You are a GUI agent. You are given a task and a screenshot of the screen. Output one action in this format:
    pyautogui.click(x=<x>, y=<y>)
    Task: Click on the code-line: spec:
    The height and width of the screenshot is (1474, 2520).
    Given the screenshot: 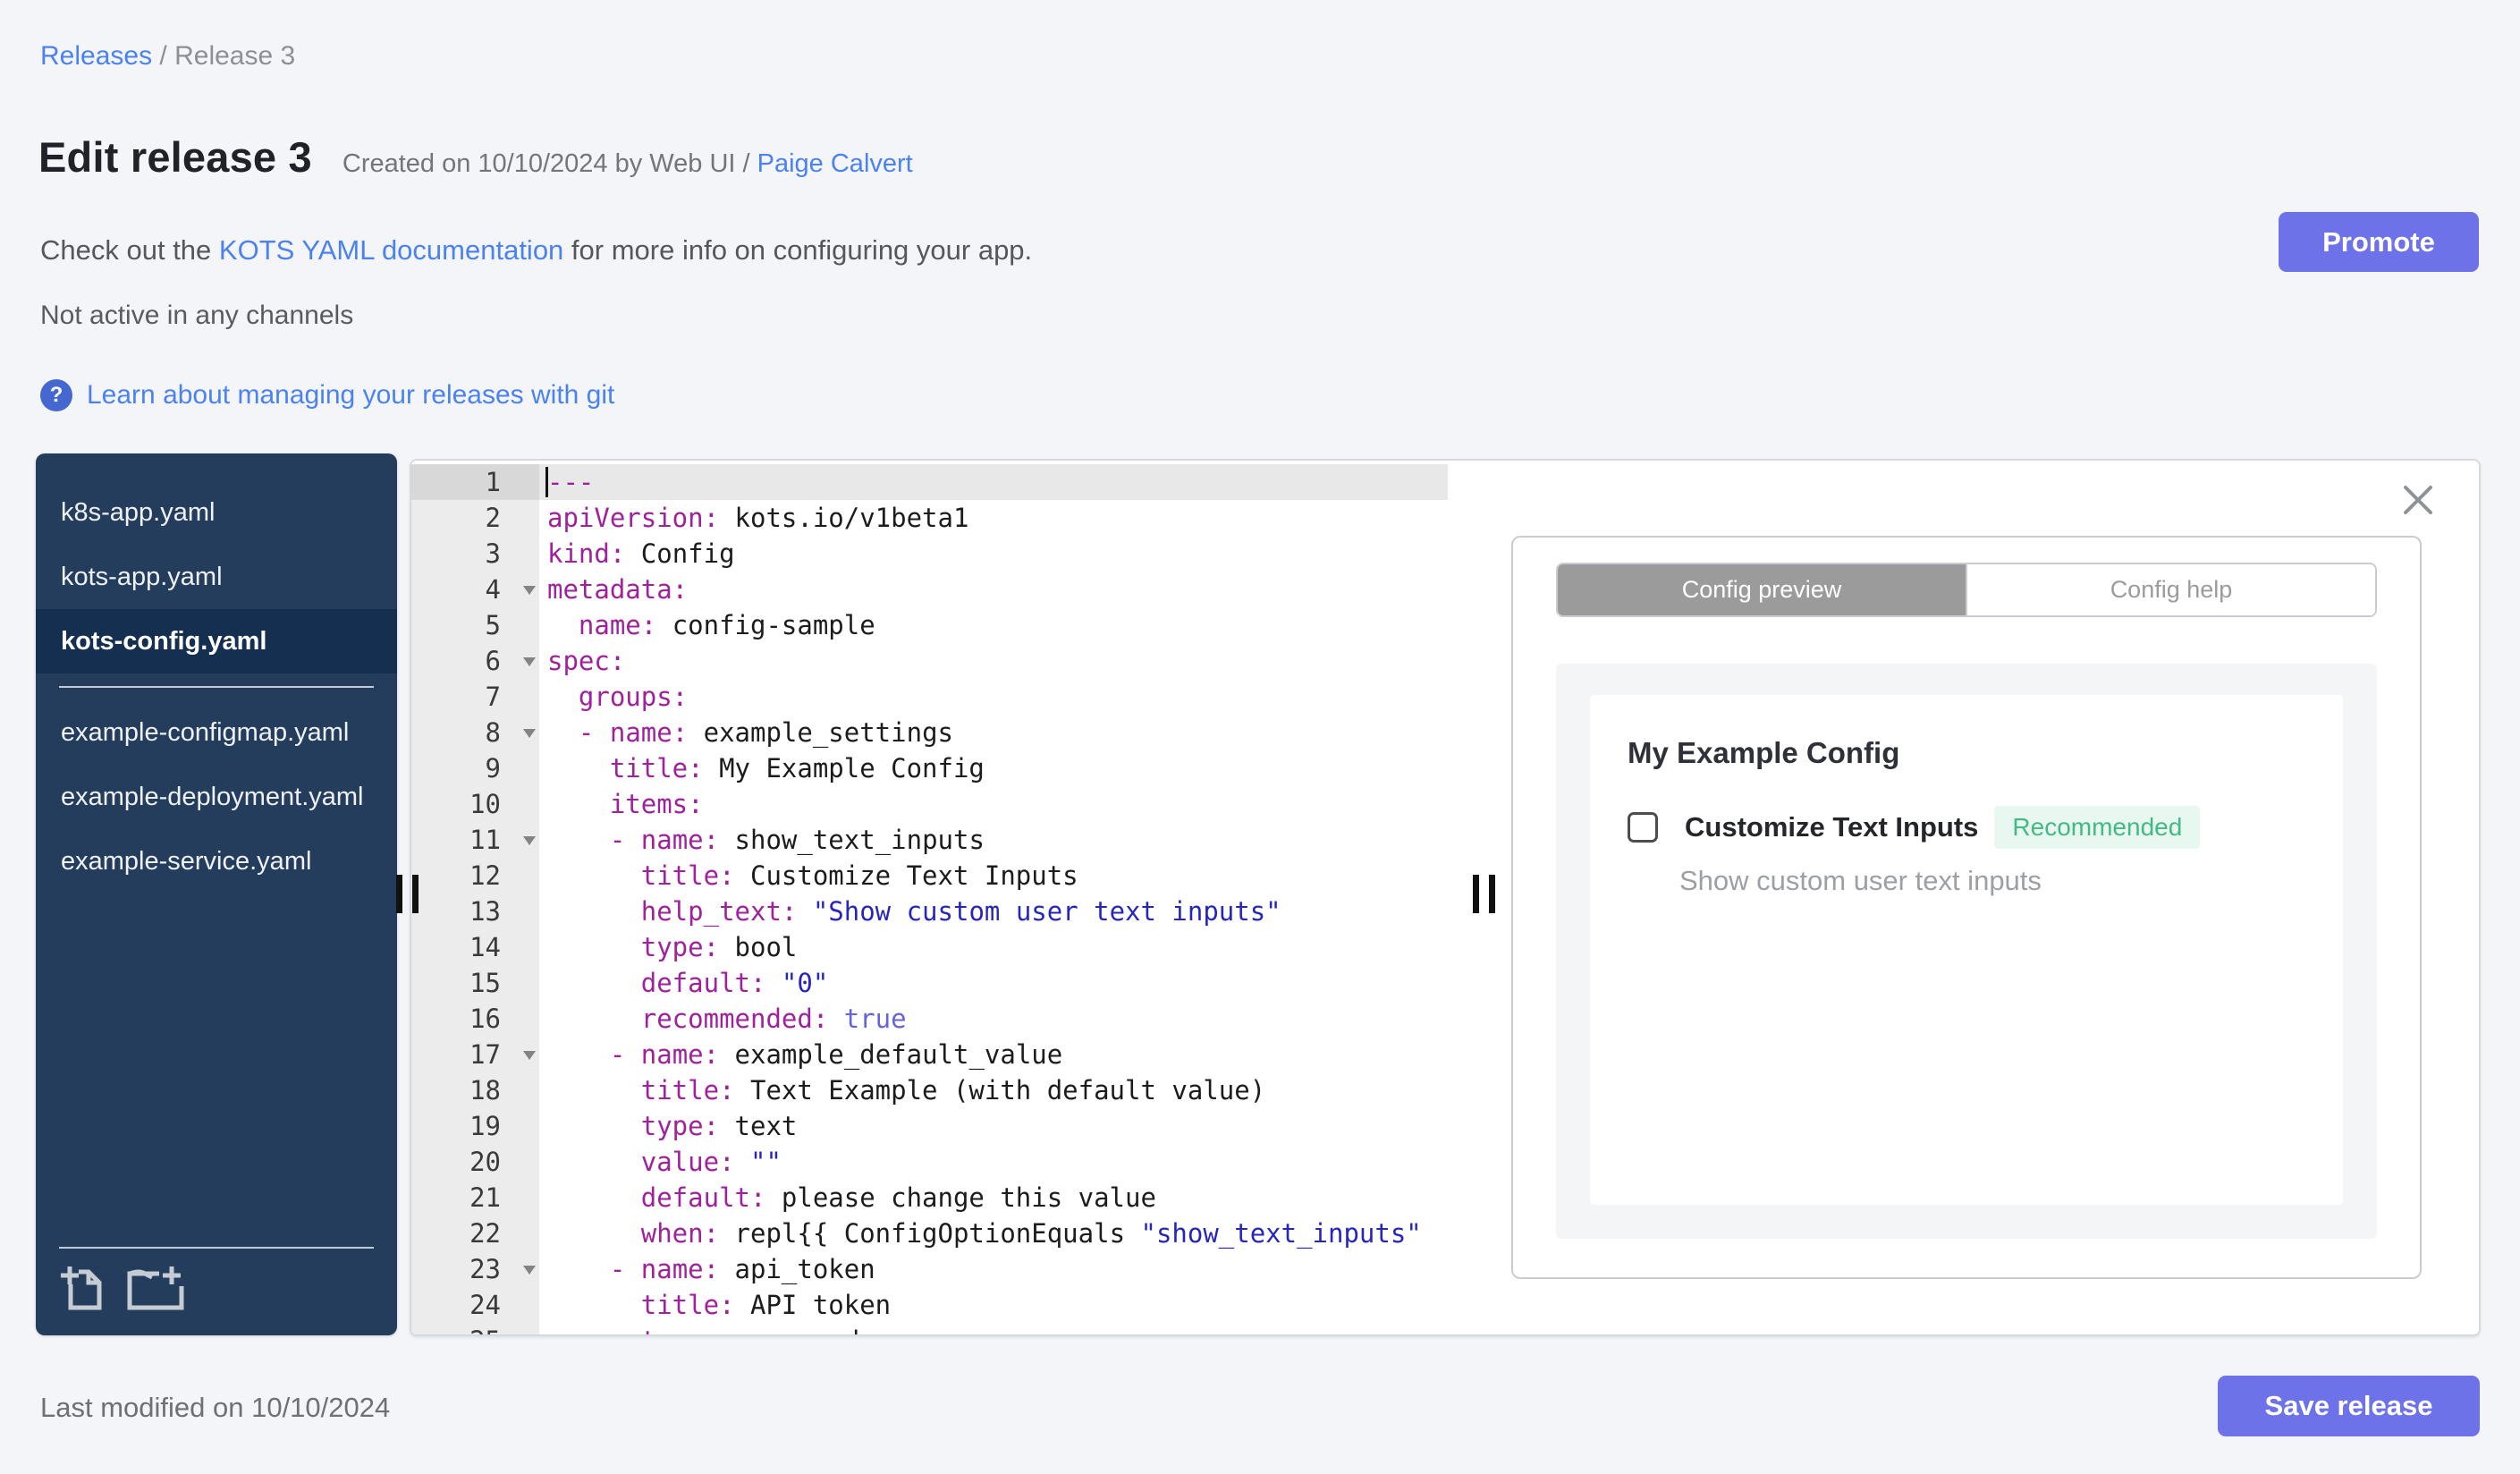 What is the action you would take?
    pyautogui.click(x=586, y=661)
    